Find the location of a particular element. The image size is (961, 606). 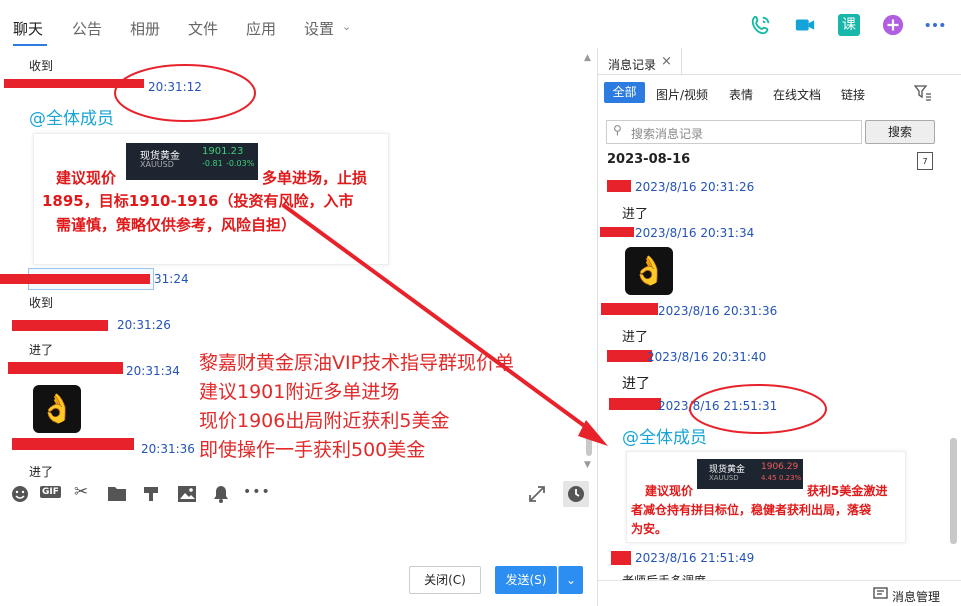

send-button: 发送(S) is located at coordinates (526, 580).